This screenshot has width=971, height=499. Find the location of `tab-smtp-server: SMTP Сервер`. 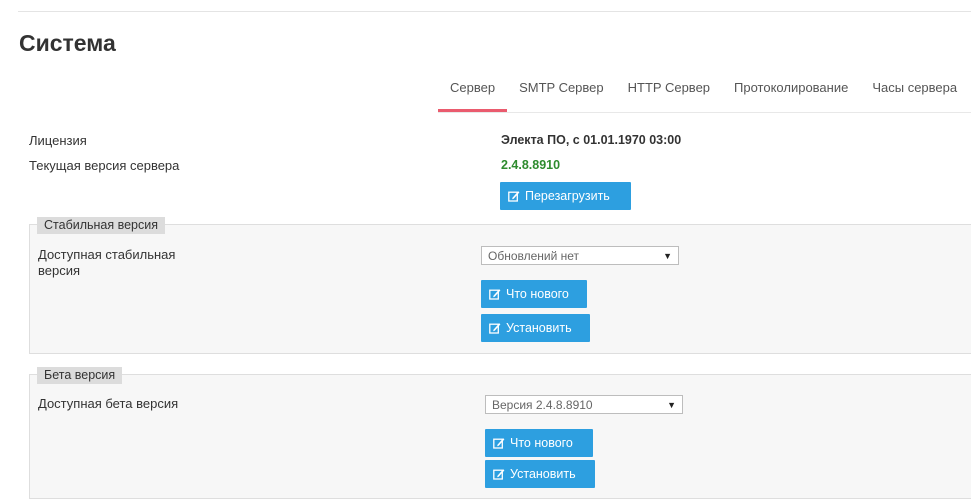

tab-smtp-server: SMTP Сервер is located at coordinates (561, 92).